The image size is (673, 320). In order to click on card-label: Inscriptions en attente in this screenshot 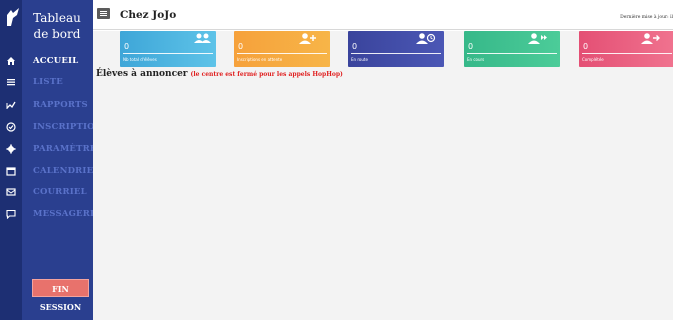, I will do `click(260, 59)`.